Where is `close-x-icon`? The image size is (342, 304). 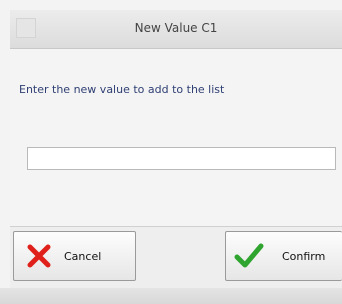 close-x-icon is located at coordinates (39, 256).